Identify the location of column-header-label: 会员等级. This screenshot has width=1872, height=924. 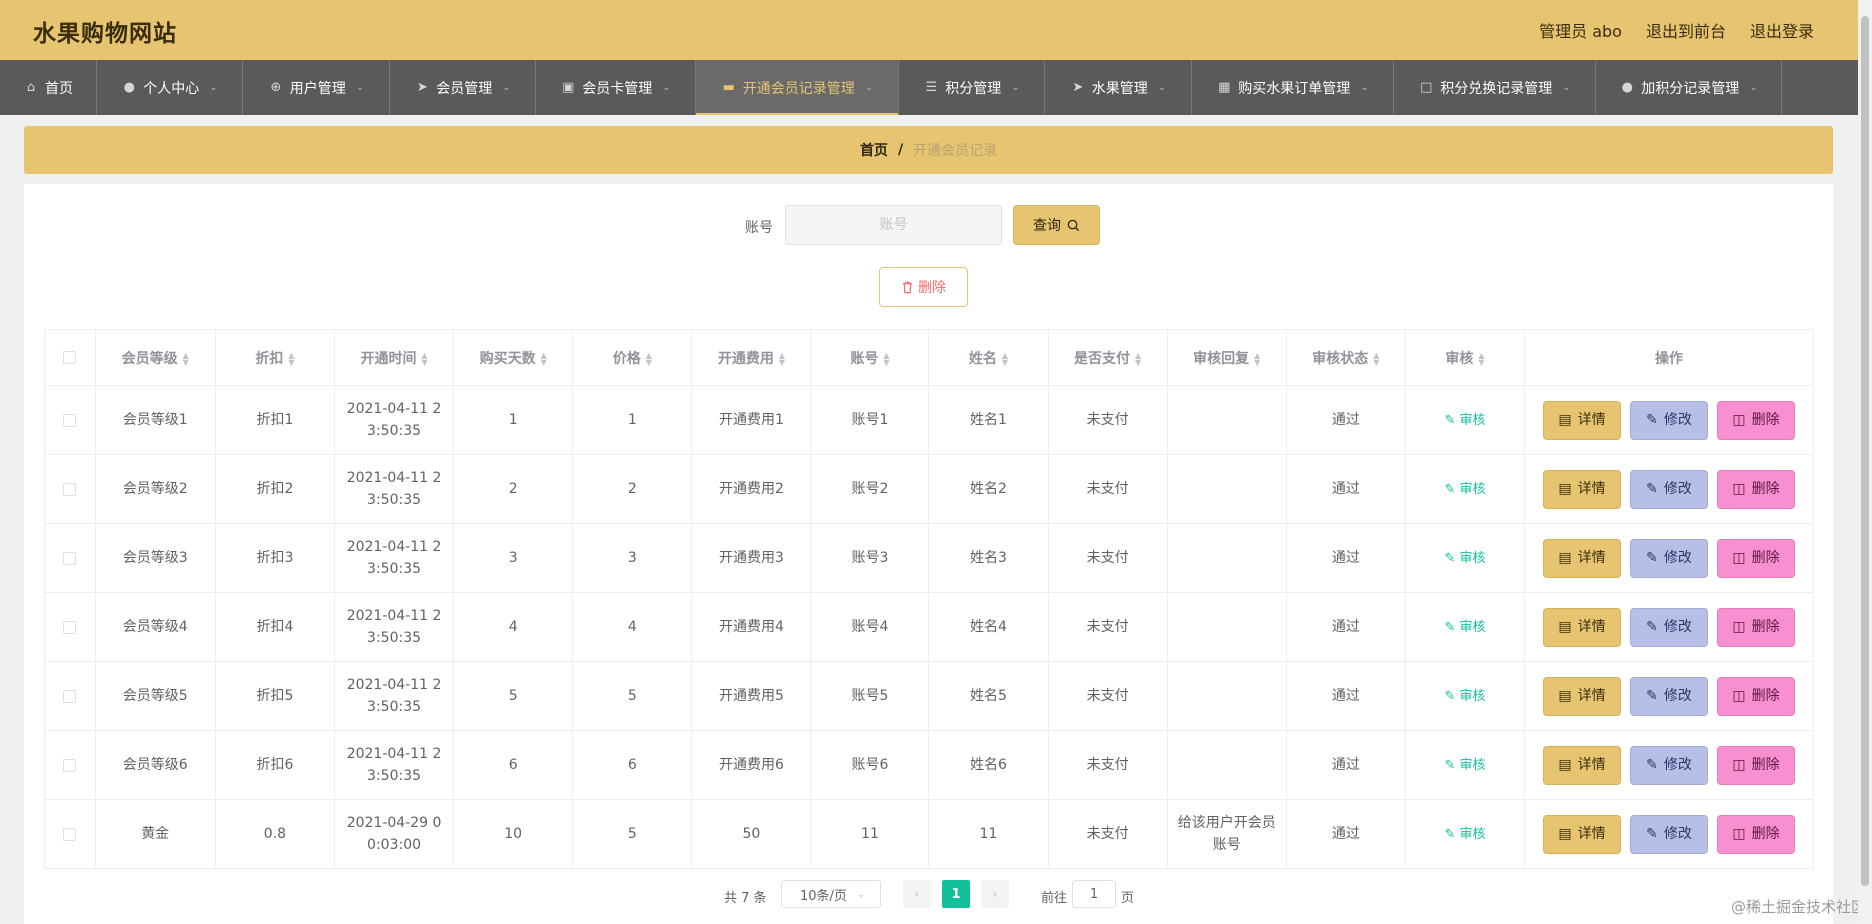
(149, 358).